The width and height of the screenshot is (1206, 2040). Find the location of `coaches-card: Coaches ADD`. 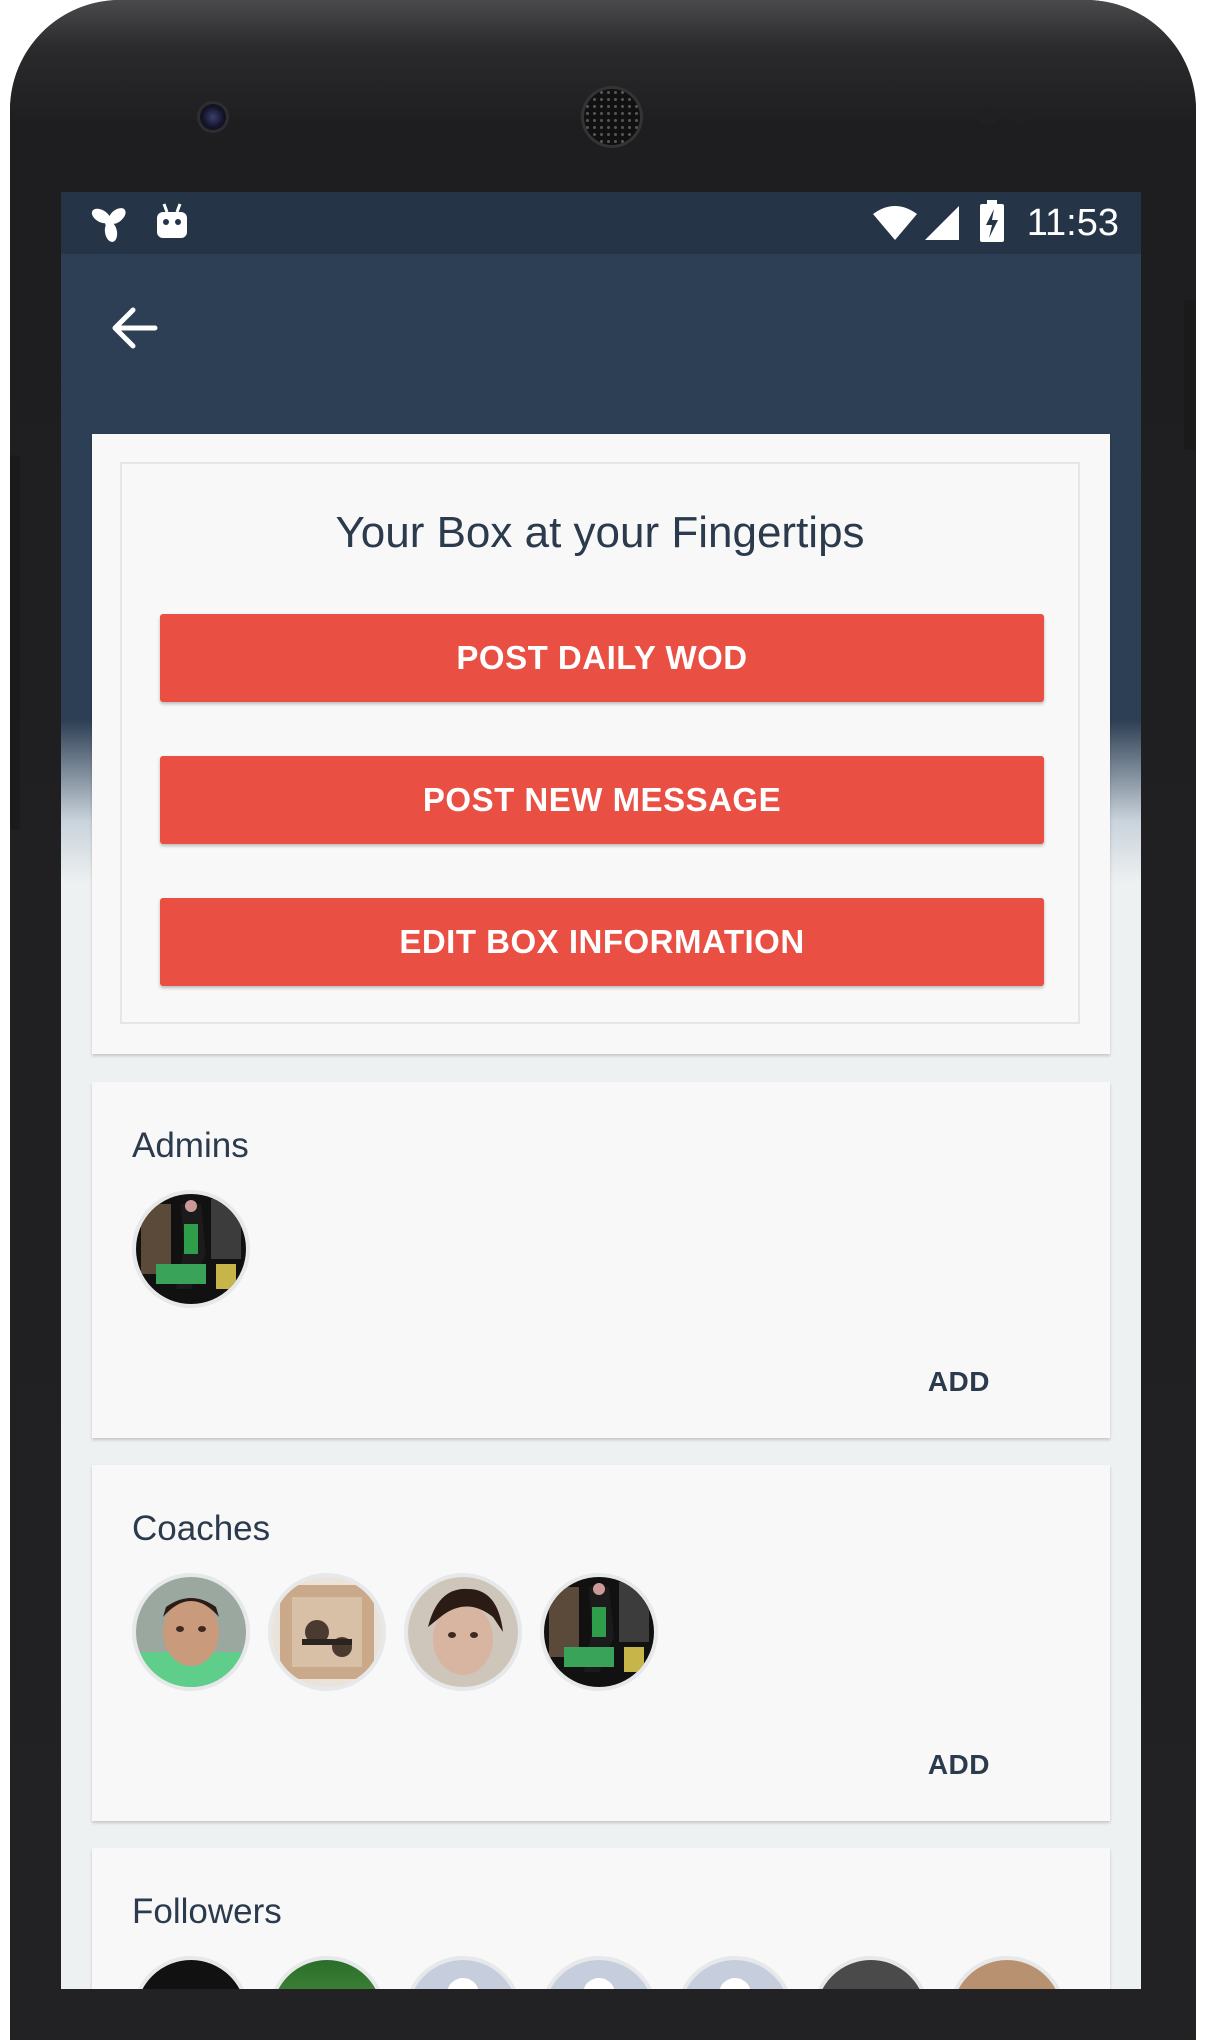

coaches-card: Coaches ADD is located at coordinates (601, 1643).